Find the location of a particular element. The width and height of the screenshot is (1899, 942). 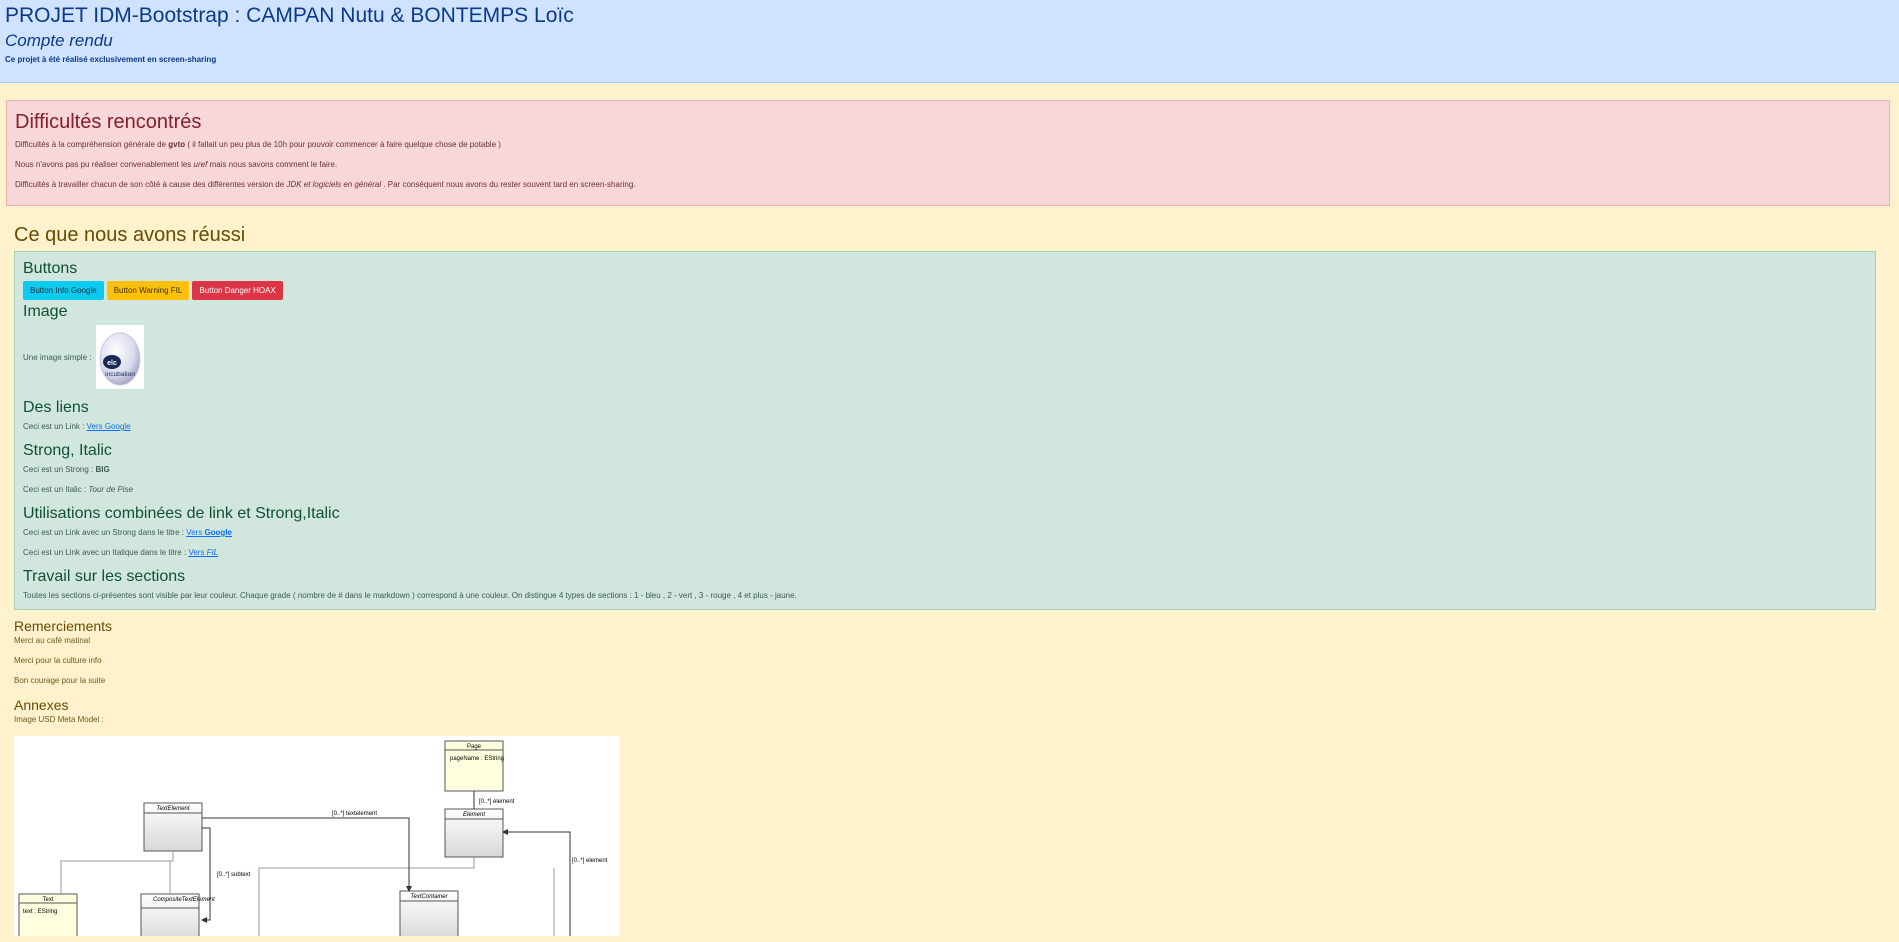

links-title: Des liens is located at coordinates (56, 407).